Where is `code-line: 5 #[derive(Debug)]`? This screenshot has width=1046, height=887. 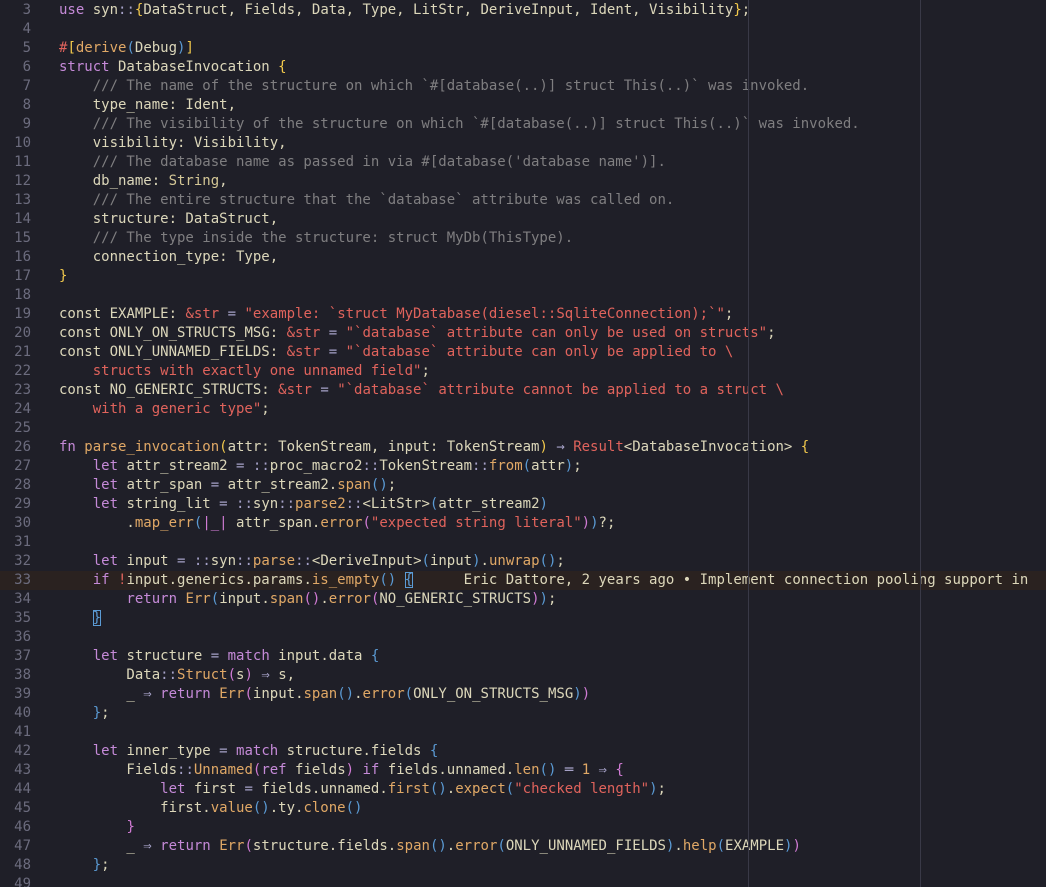
code-line: 5 #[derive(Debug)] is located at coordinates (523, 48).